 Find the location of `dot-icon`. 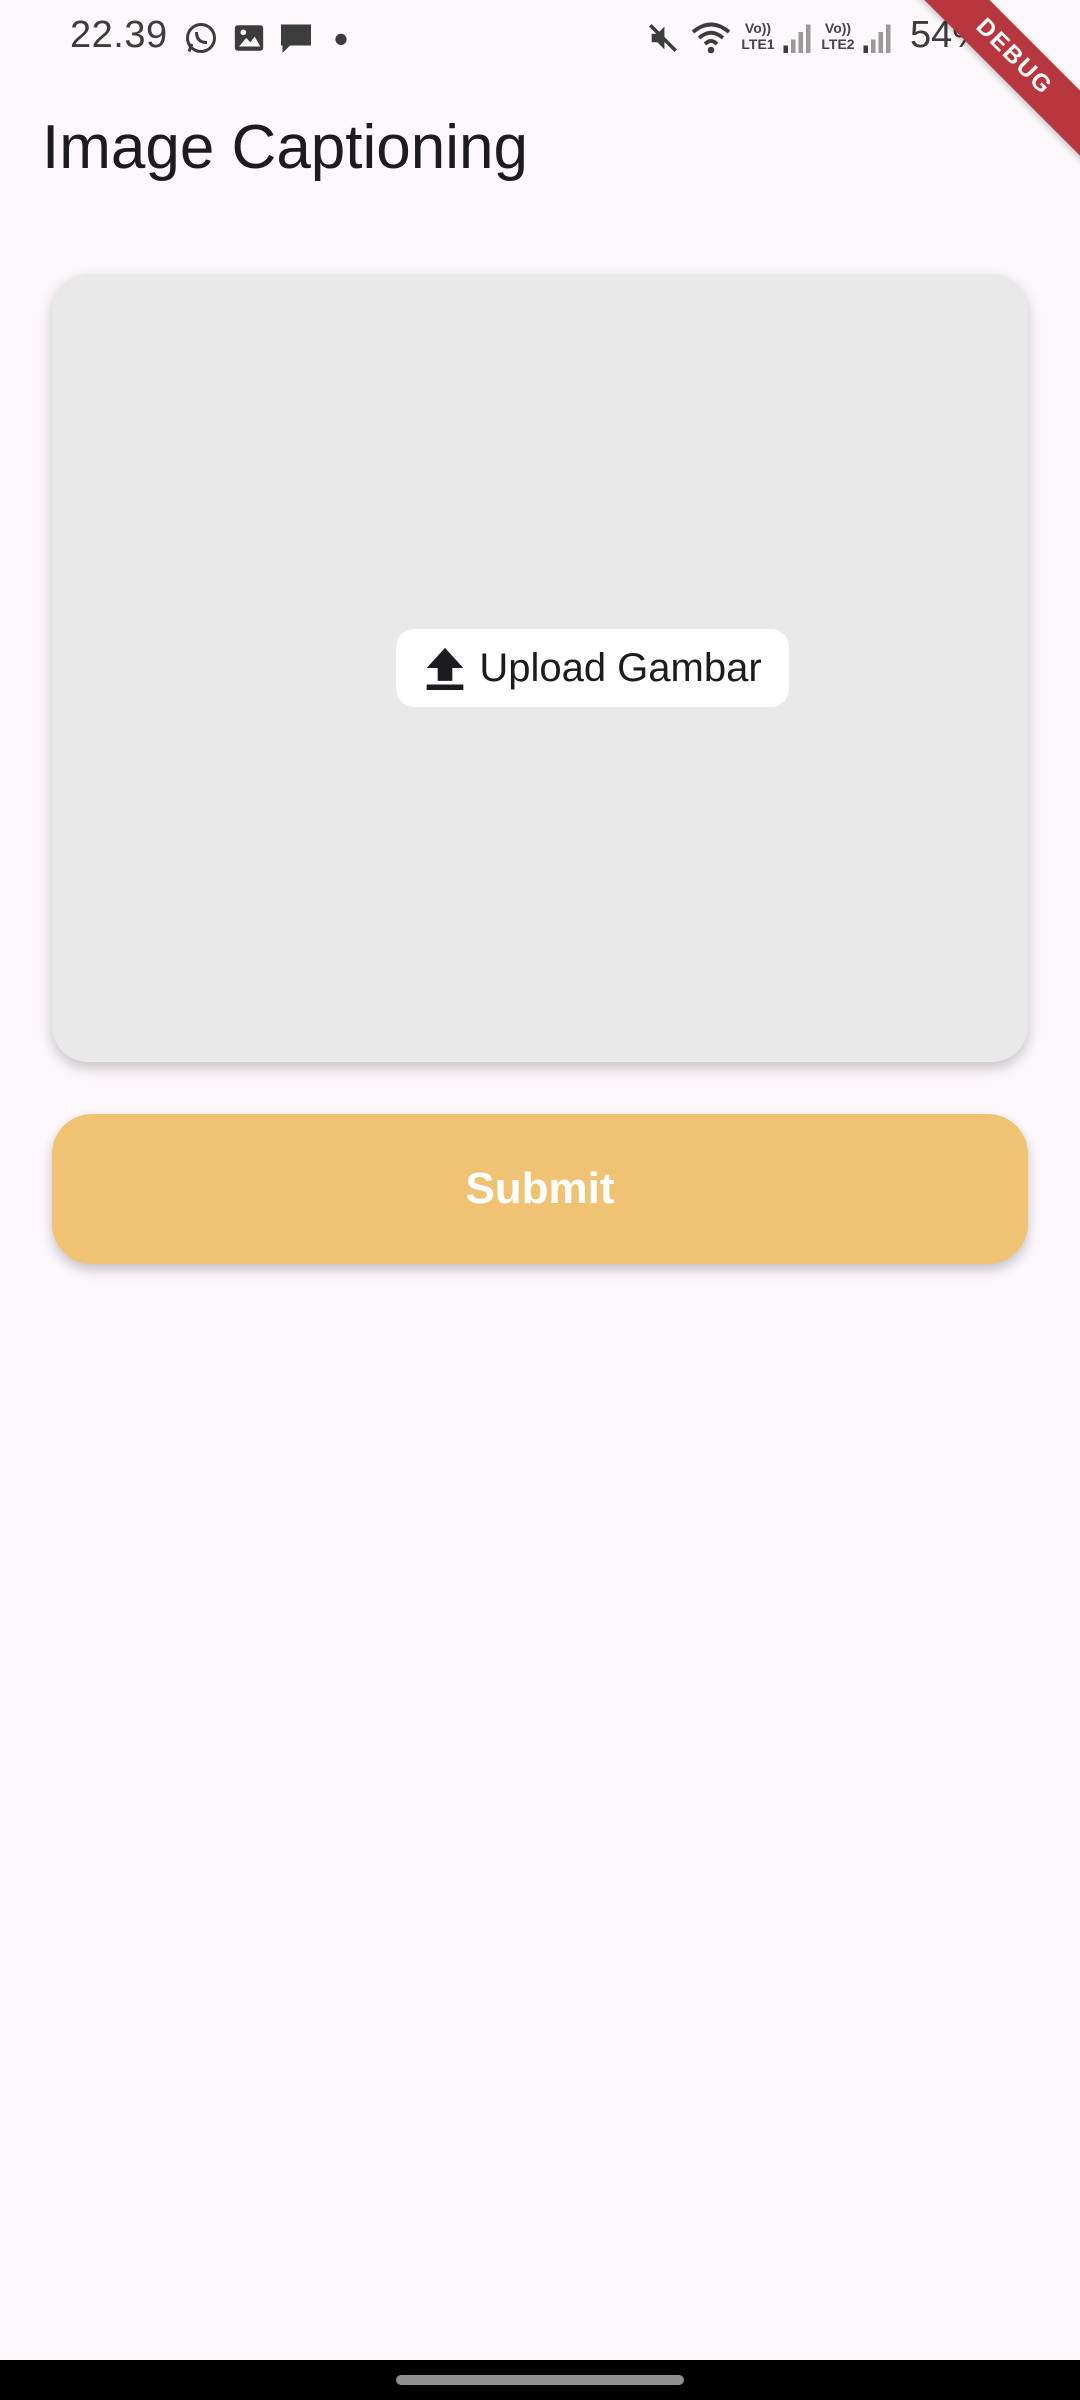

dot-icon is located at coordinates (341, 39).